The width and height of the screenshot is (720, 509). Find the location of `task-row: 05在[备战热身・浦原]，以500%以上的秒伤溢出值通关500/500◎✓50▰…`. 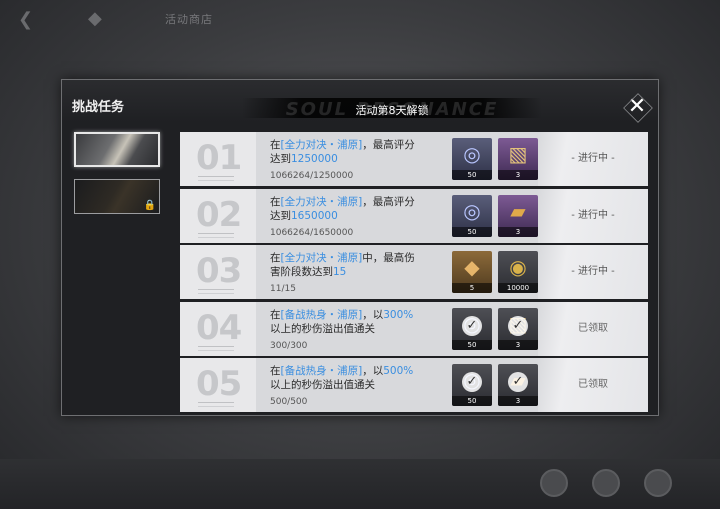

task-row: 05在[备战热身・浦原]，以500%以上的秒伤溢出值通关500/500◎✓50▰… is located at coordinates (414, 385).